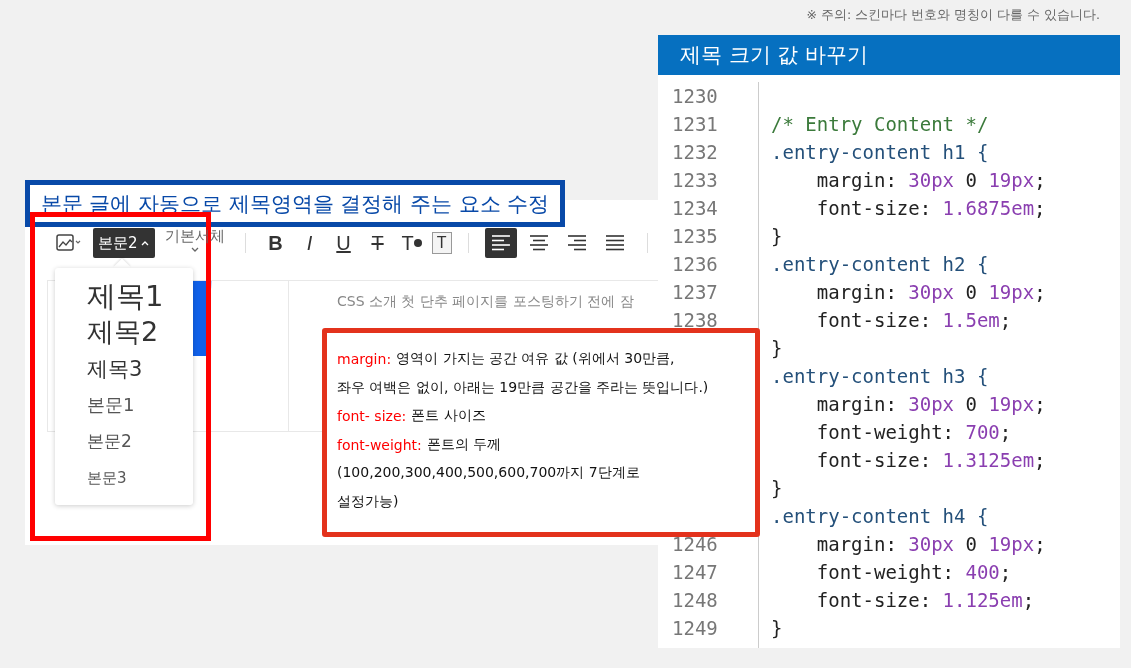 The width and height of the screenshot is (1131, 668). Describe the element at coordinates (464, 444) in the screenshot. I see `explanation-text: 폰트의 두께` at that location.